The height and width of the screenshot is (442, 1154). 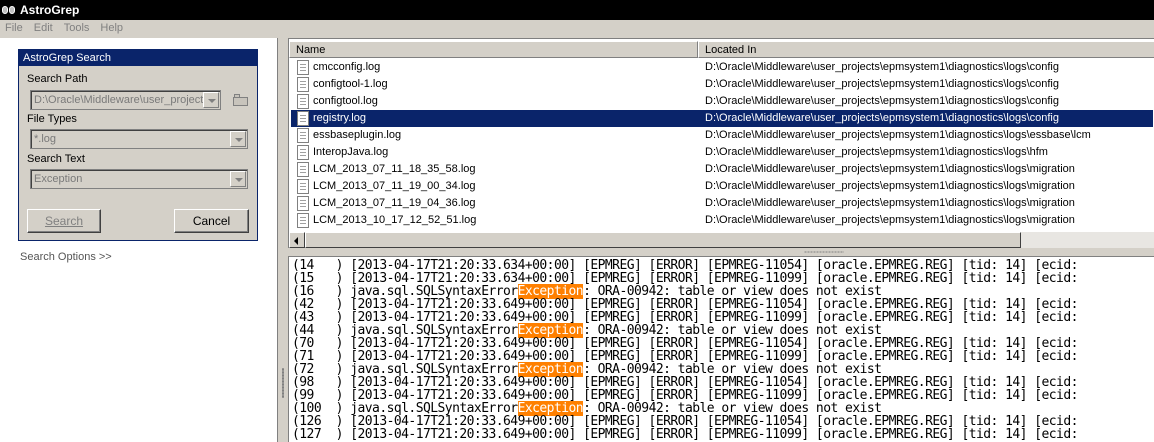 I want to click on file-name: LCM_2013_07_11_19_04_36.log, so click(x=394, y=203).